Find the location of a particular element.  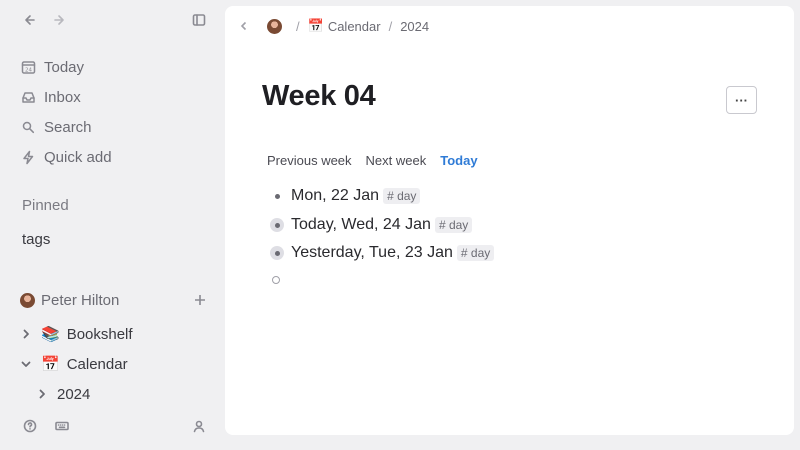

chevron-down-icon is located at coordinates (26, 364).